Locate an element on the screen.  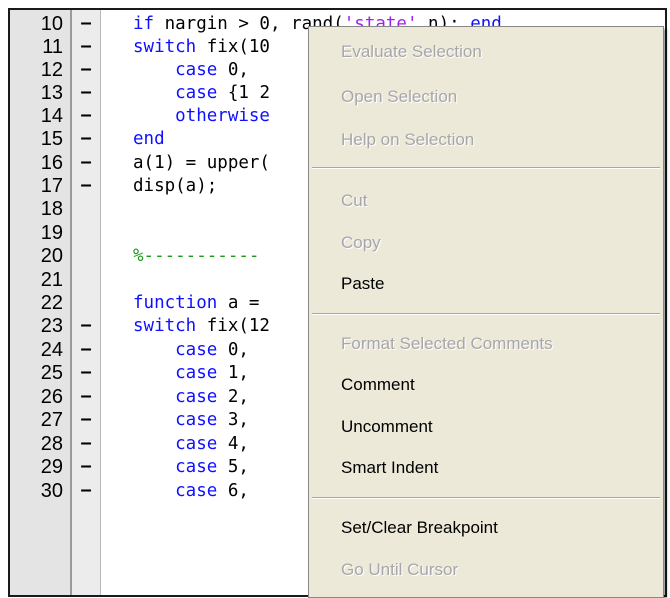
code-text: case 6, is located at coordinates (191, 491).